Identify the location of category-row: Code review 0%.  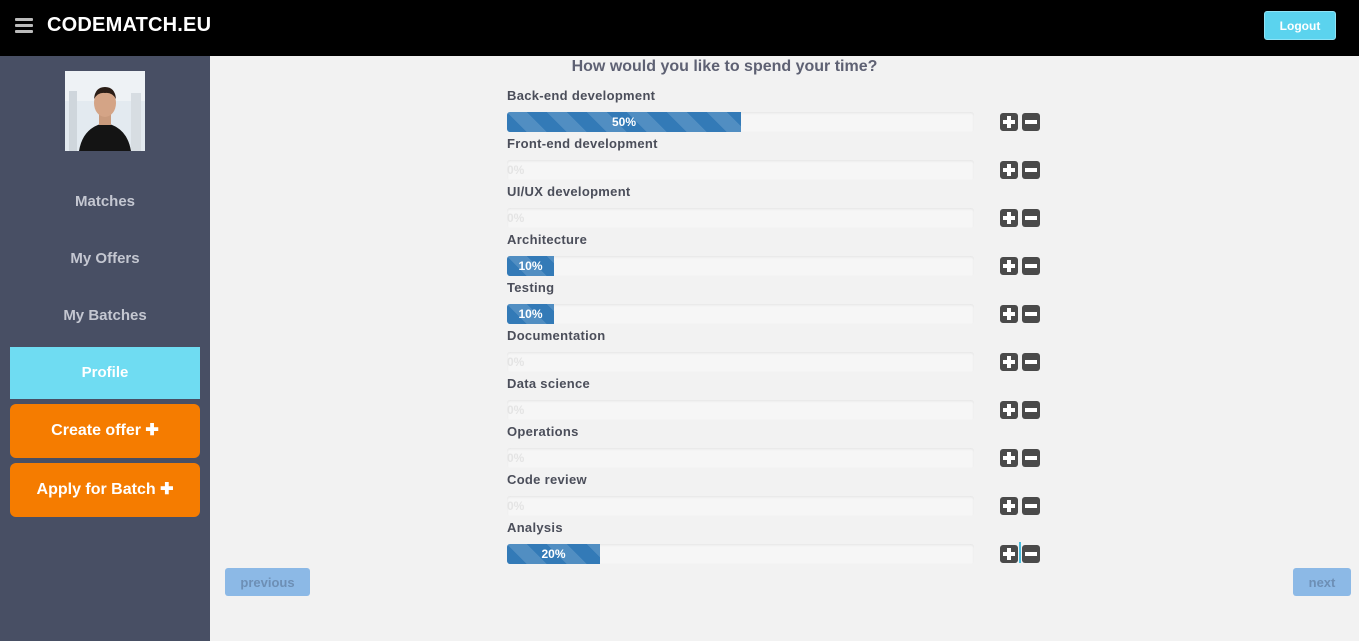
(777, 496).